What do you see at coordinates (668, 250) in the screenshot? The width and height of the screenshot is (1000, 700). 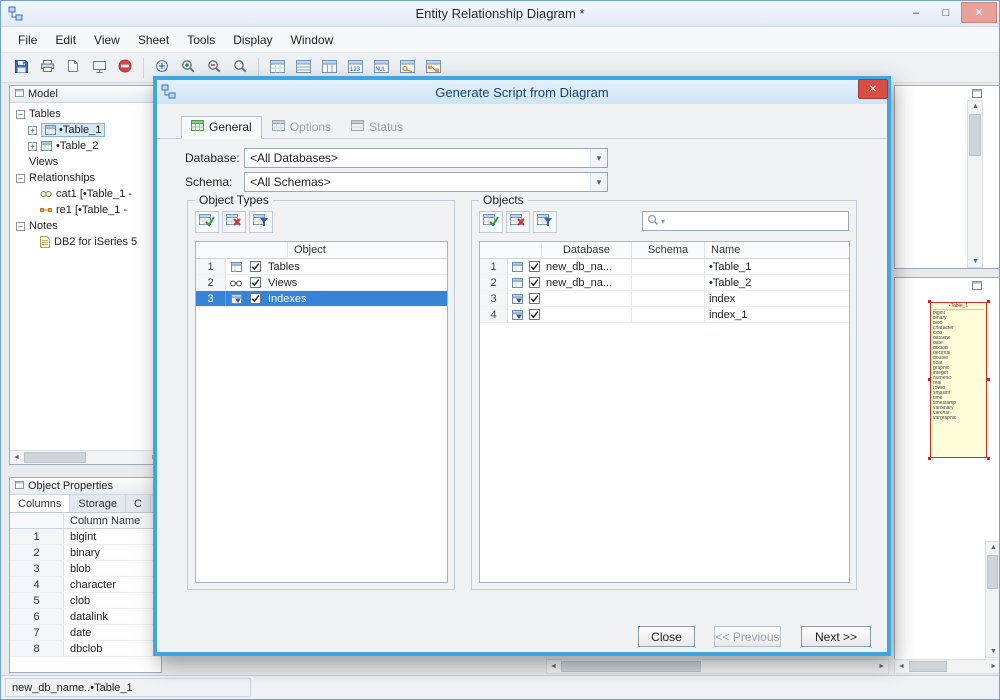 I see `schema-column-header: Schema` at bounding box center [668, 250].